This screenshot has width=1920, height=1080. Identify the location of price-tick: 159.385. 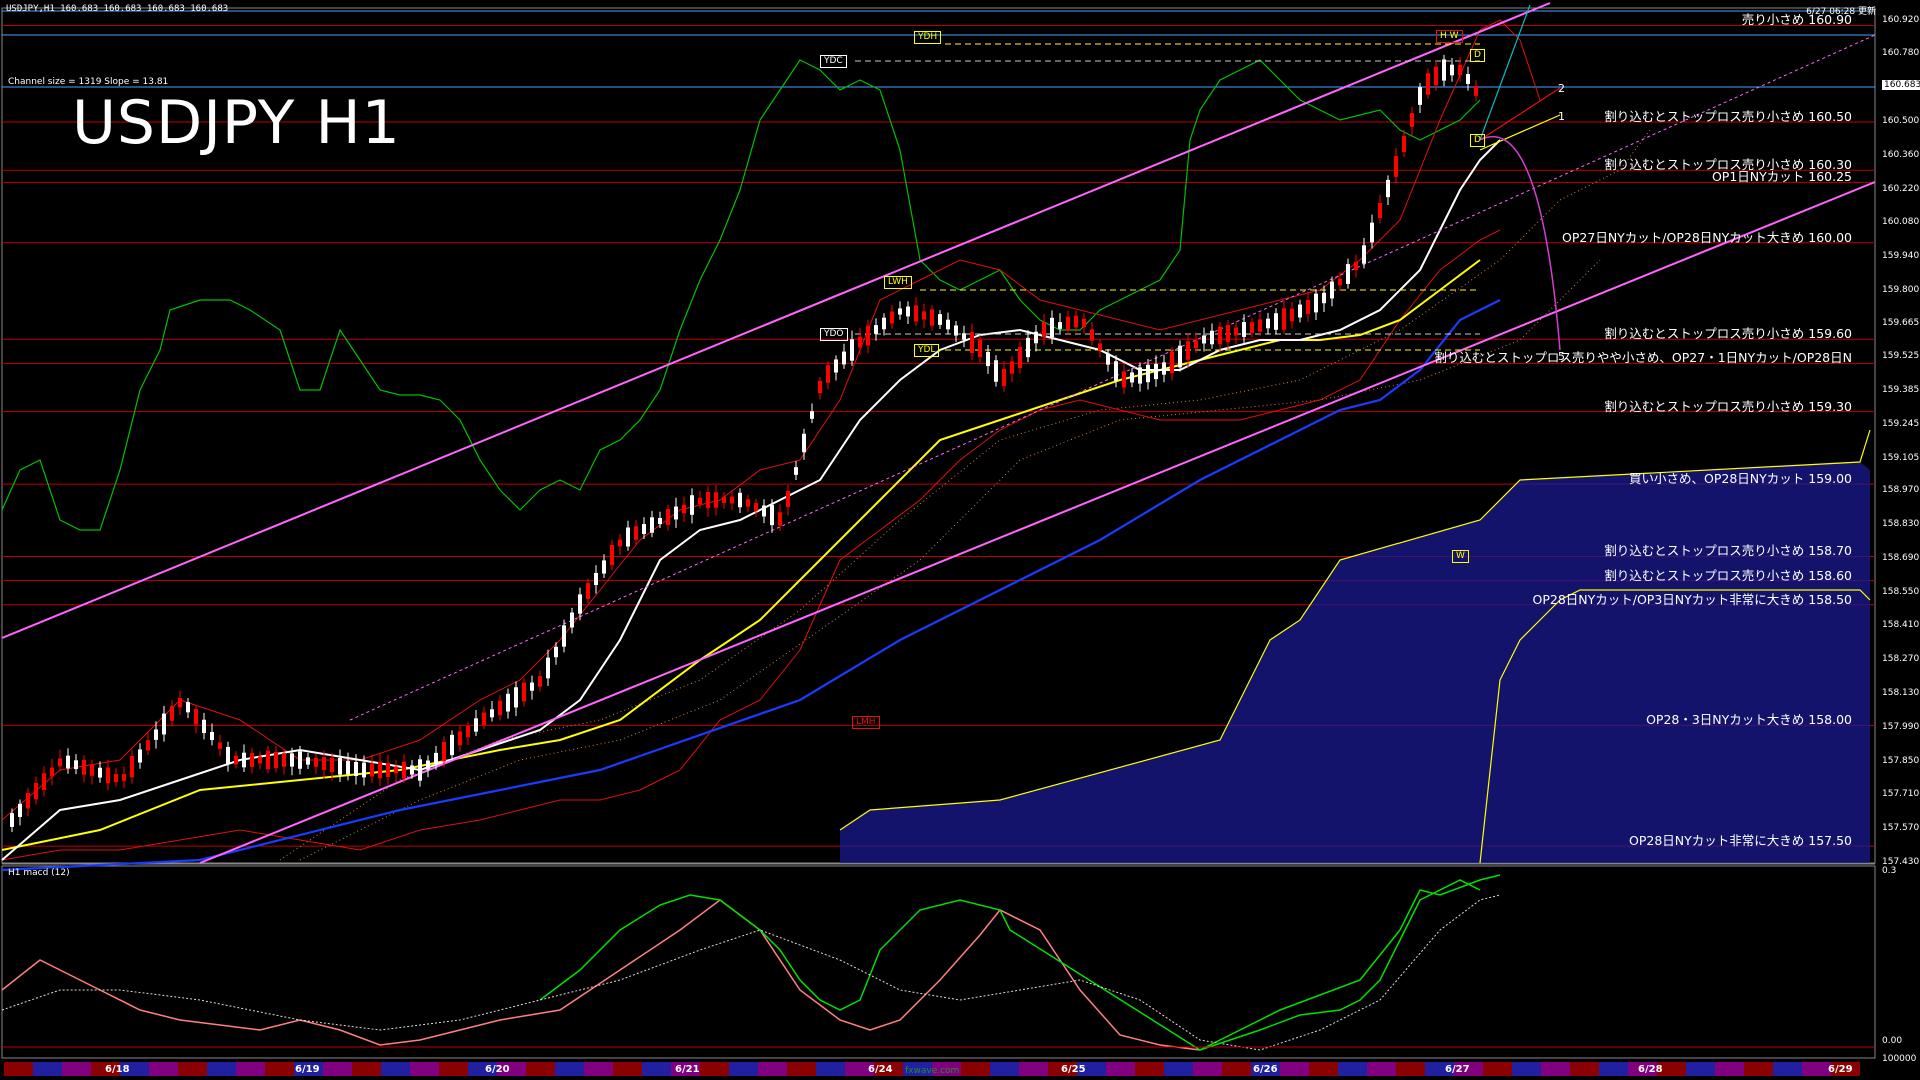
(1901, 390).